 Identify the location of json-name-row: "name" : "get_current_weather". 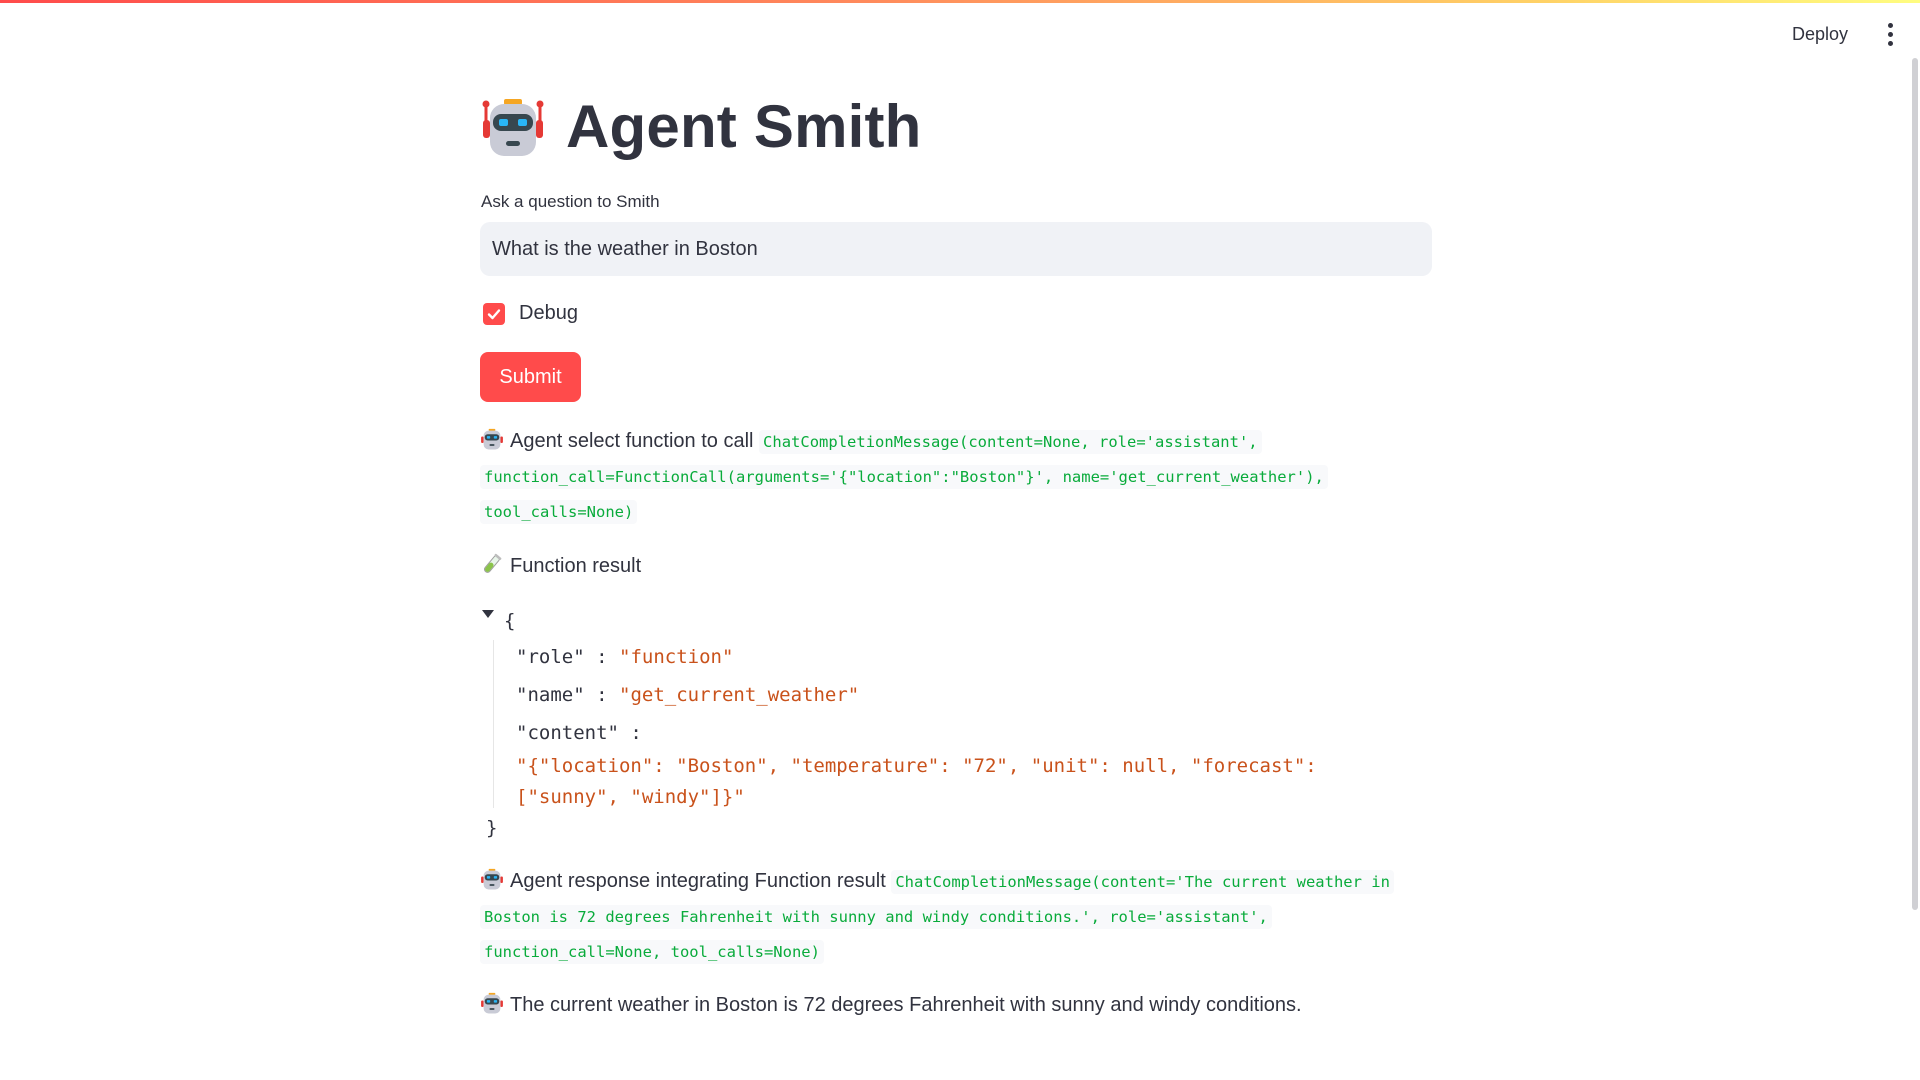
(687, 695).